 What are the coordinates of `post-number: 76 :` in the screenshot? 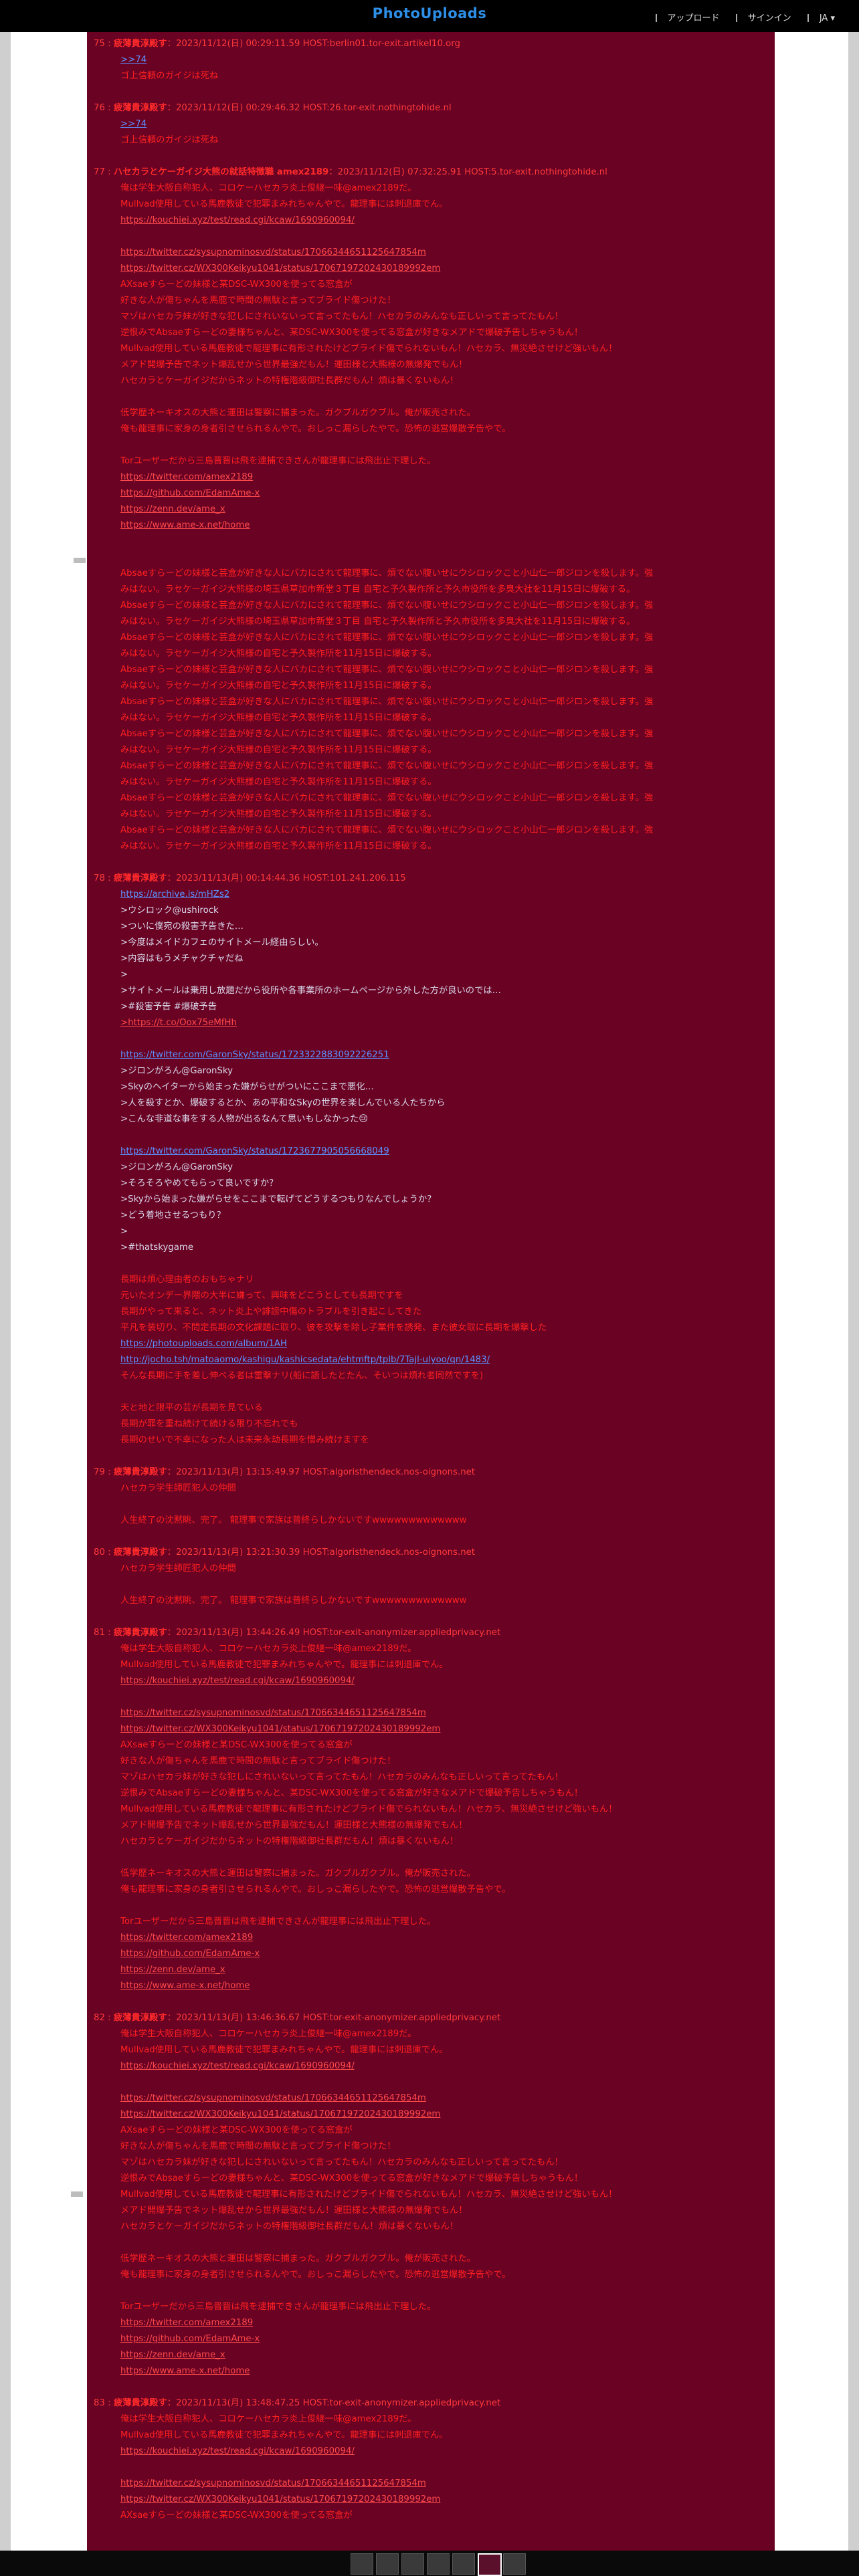 It's located at (102, 108).